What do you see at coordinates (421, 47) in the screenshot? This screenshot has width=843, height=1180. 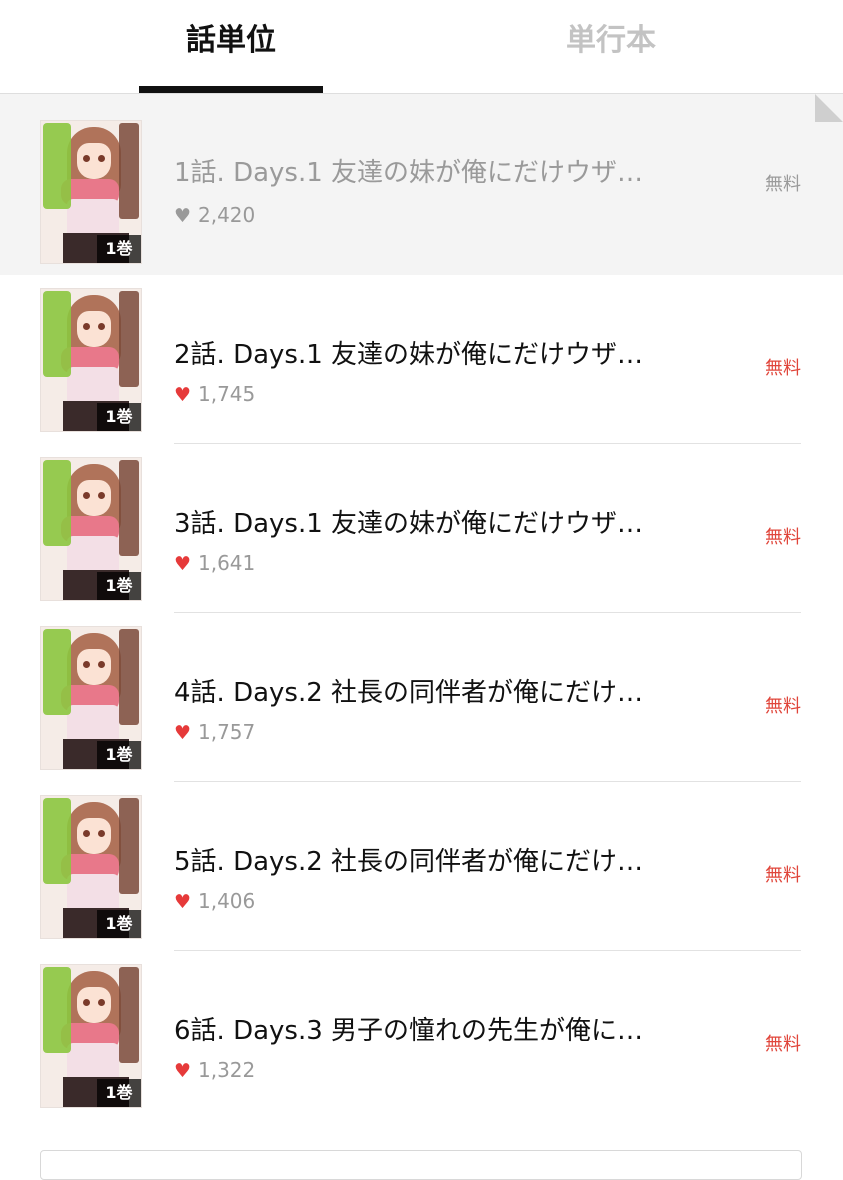 I see `episode-tabs: 話単位 単行本` at bounding box center [421, 47].